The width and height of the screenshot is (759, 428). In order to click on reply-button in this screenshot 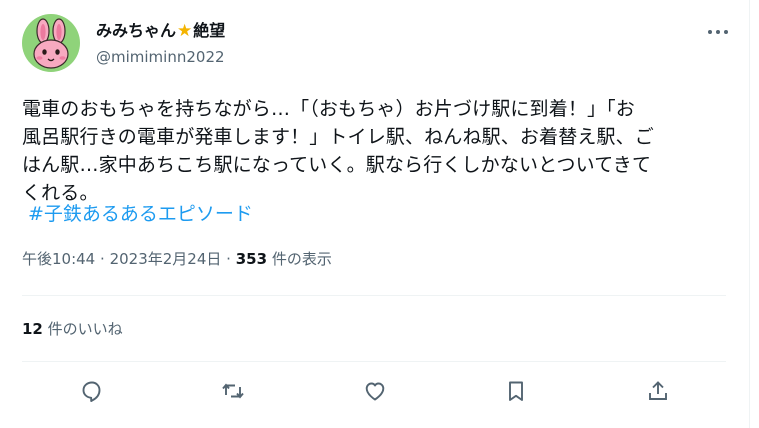, I will do `click(92, 391)`.